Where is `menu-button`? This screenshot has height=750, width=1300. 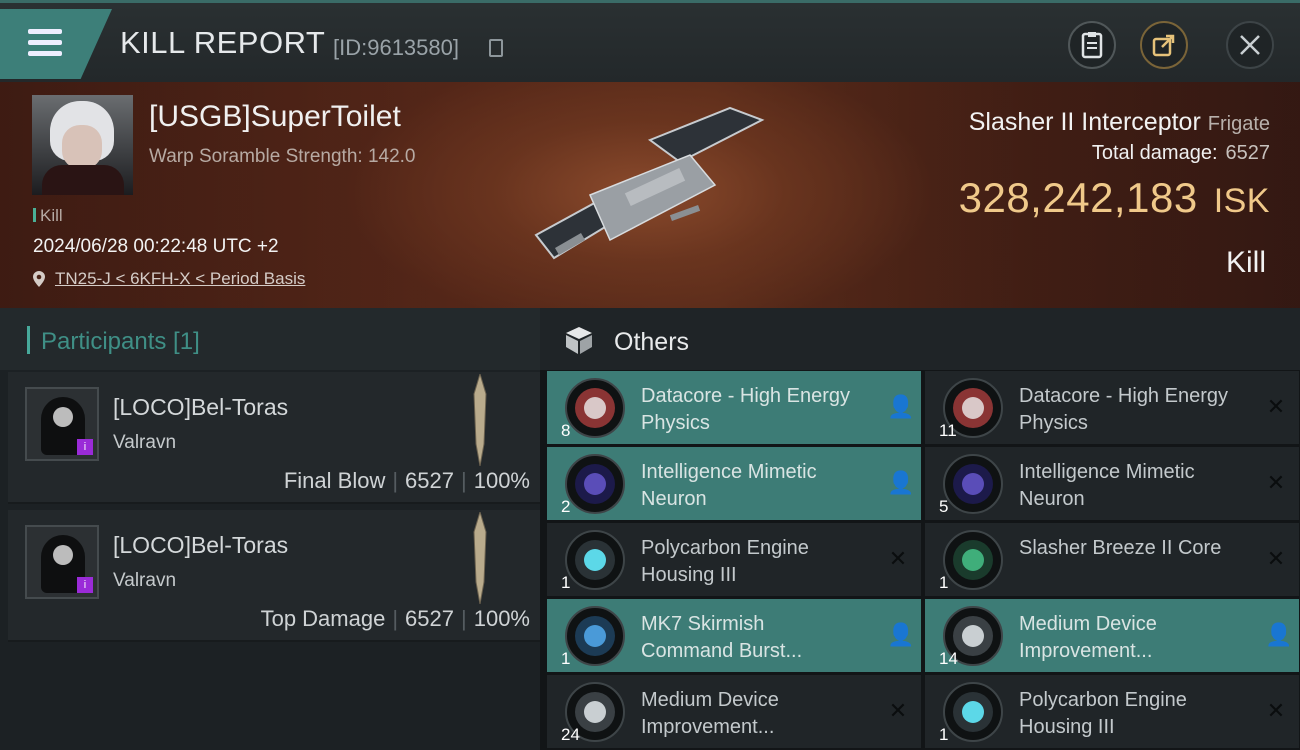
menu-button is located at coordinates (56, 44).